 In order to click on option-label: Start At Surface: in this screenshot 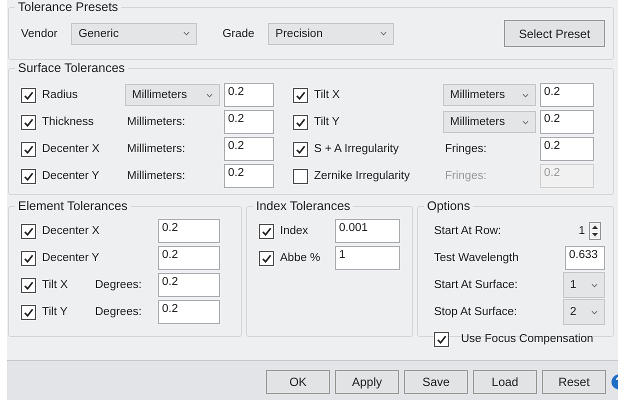, I will do `click(476, 285)`.